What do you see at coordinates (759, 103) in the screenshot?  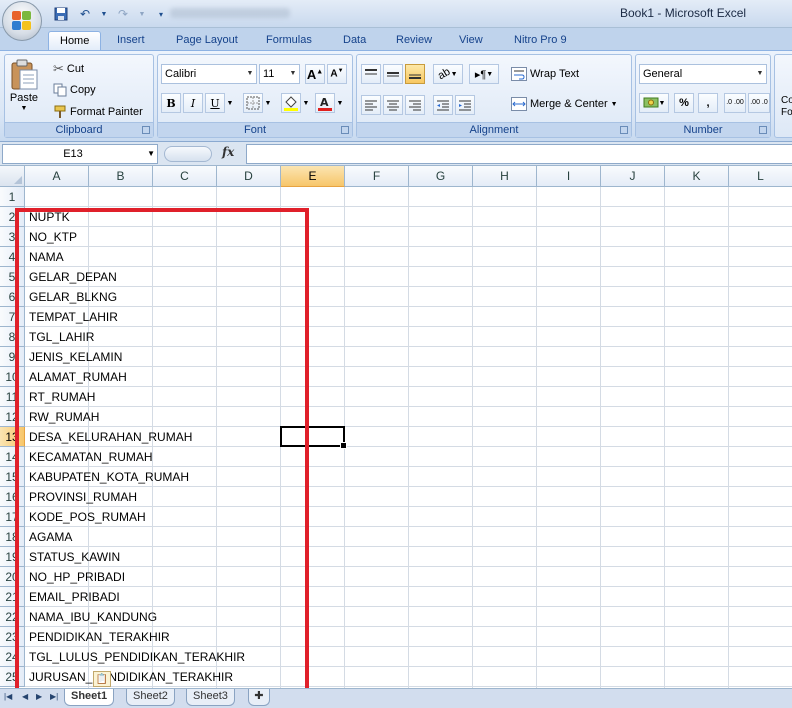 I see `decrease-decimal-button: .00 .0` at bounding box center [759, 103].